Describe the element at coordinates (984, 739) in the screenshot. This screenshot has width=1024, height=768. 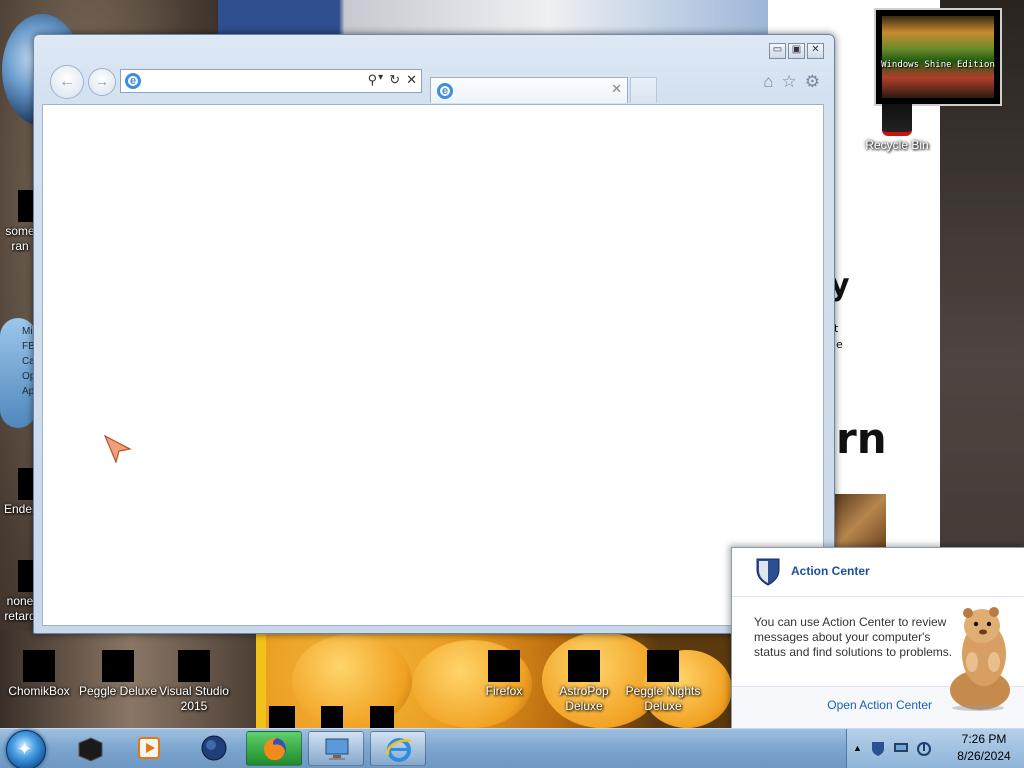
I see `clock-time: 7:26 PM` at that location.